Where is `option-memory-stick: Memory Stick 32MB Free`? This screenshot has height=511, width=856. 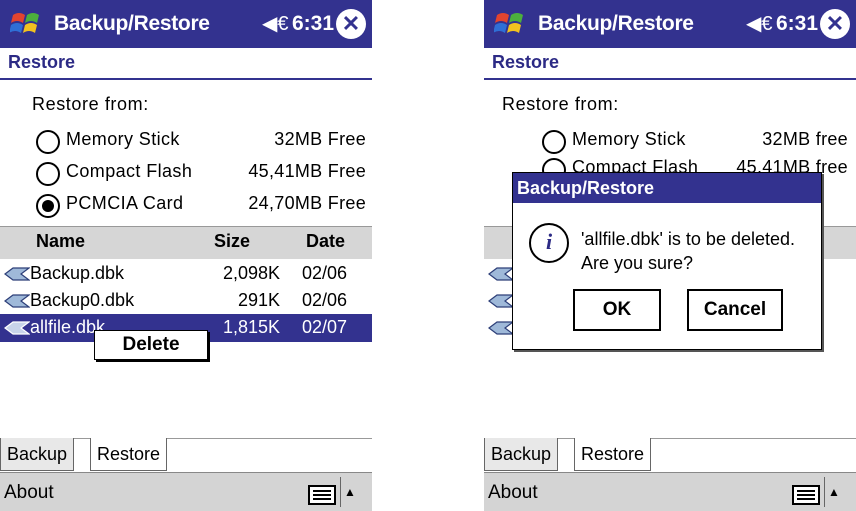
option-memory-stick: Memory Stick 32MB Free is located at coordinates (204, 142).